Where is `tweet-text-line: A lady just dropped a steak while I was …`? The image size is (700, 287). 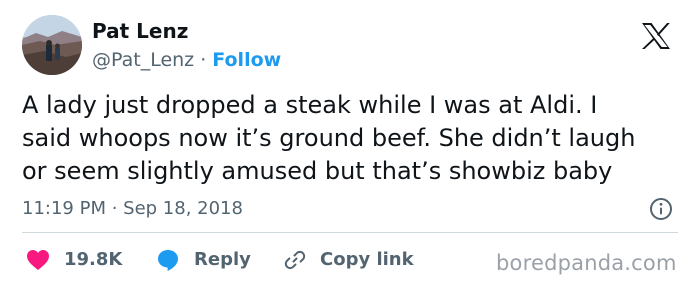
tweet-text-line: A lady just dropped a steak while I was … is located at coordinates (310, 105).